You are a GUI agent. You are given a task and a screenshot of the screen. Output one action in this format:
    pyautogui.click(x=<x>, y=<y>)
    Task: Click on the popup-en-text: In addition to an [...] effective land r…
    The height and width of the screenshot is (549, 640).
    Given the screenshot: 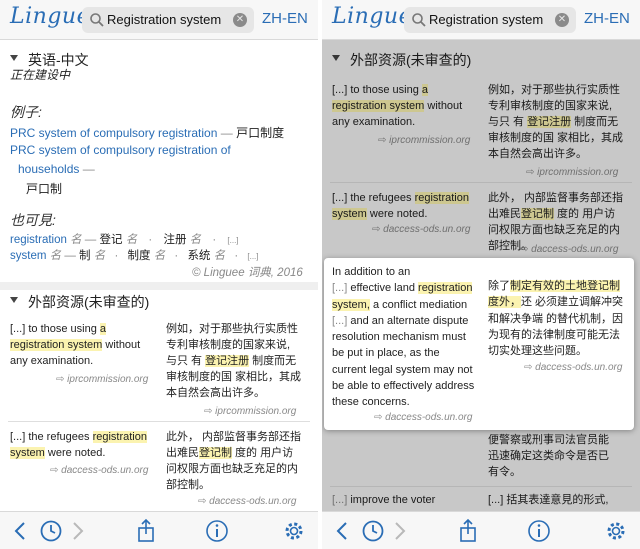 What is the action you would take?
    pyautogui.click(x=403, y=337)
    